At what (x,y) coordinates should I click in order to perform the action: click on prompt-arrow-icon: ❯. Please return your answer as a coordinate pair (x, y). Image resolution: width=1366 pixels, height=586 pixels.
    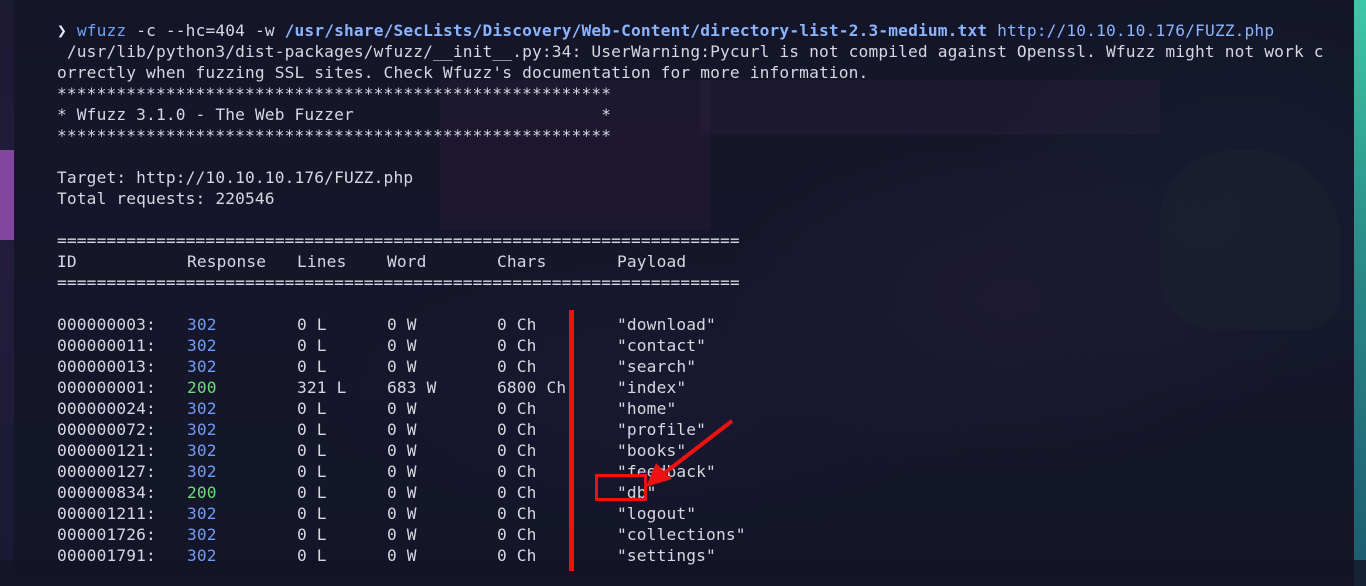
    Looking at the image, I should click on (62, 30).